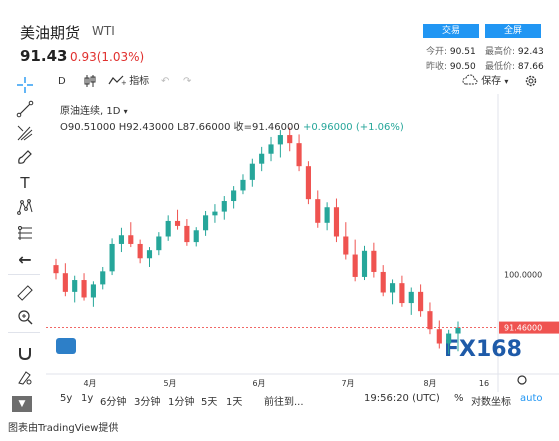  I want to click on logo-icon, so click(66, 346).